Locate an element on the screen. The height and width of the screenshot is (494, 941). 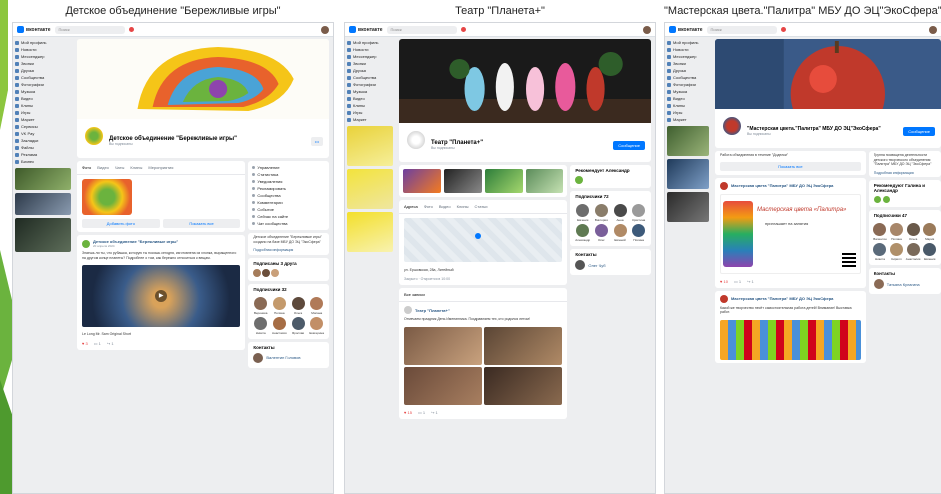
sidebar-item: Бизнес is located at coordinates (45, 161).